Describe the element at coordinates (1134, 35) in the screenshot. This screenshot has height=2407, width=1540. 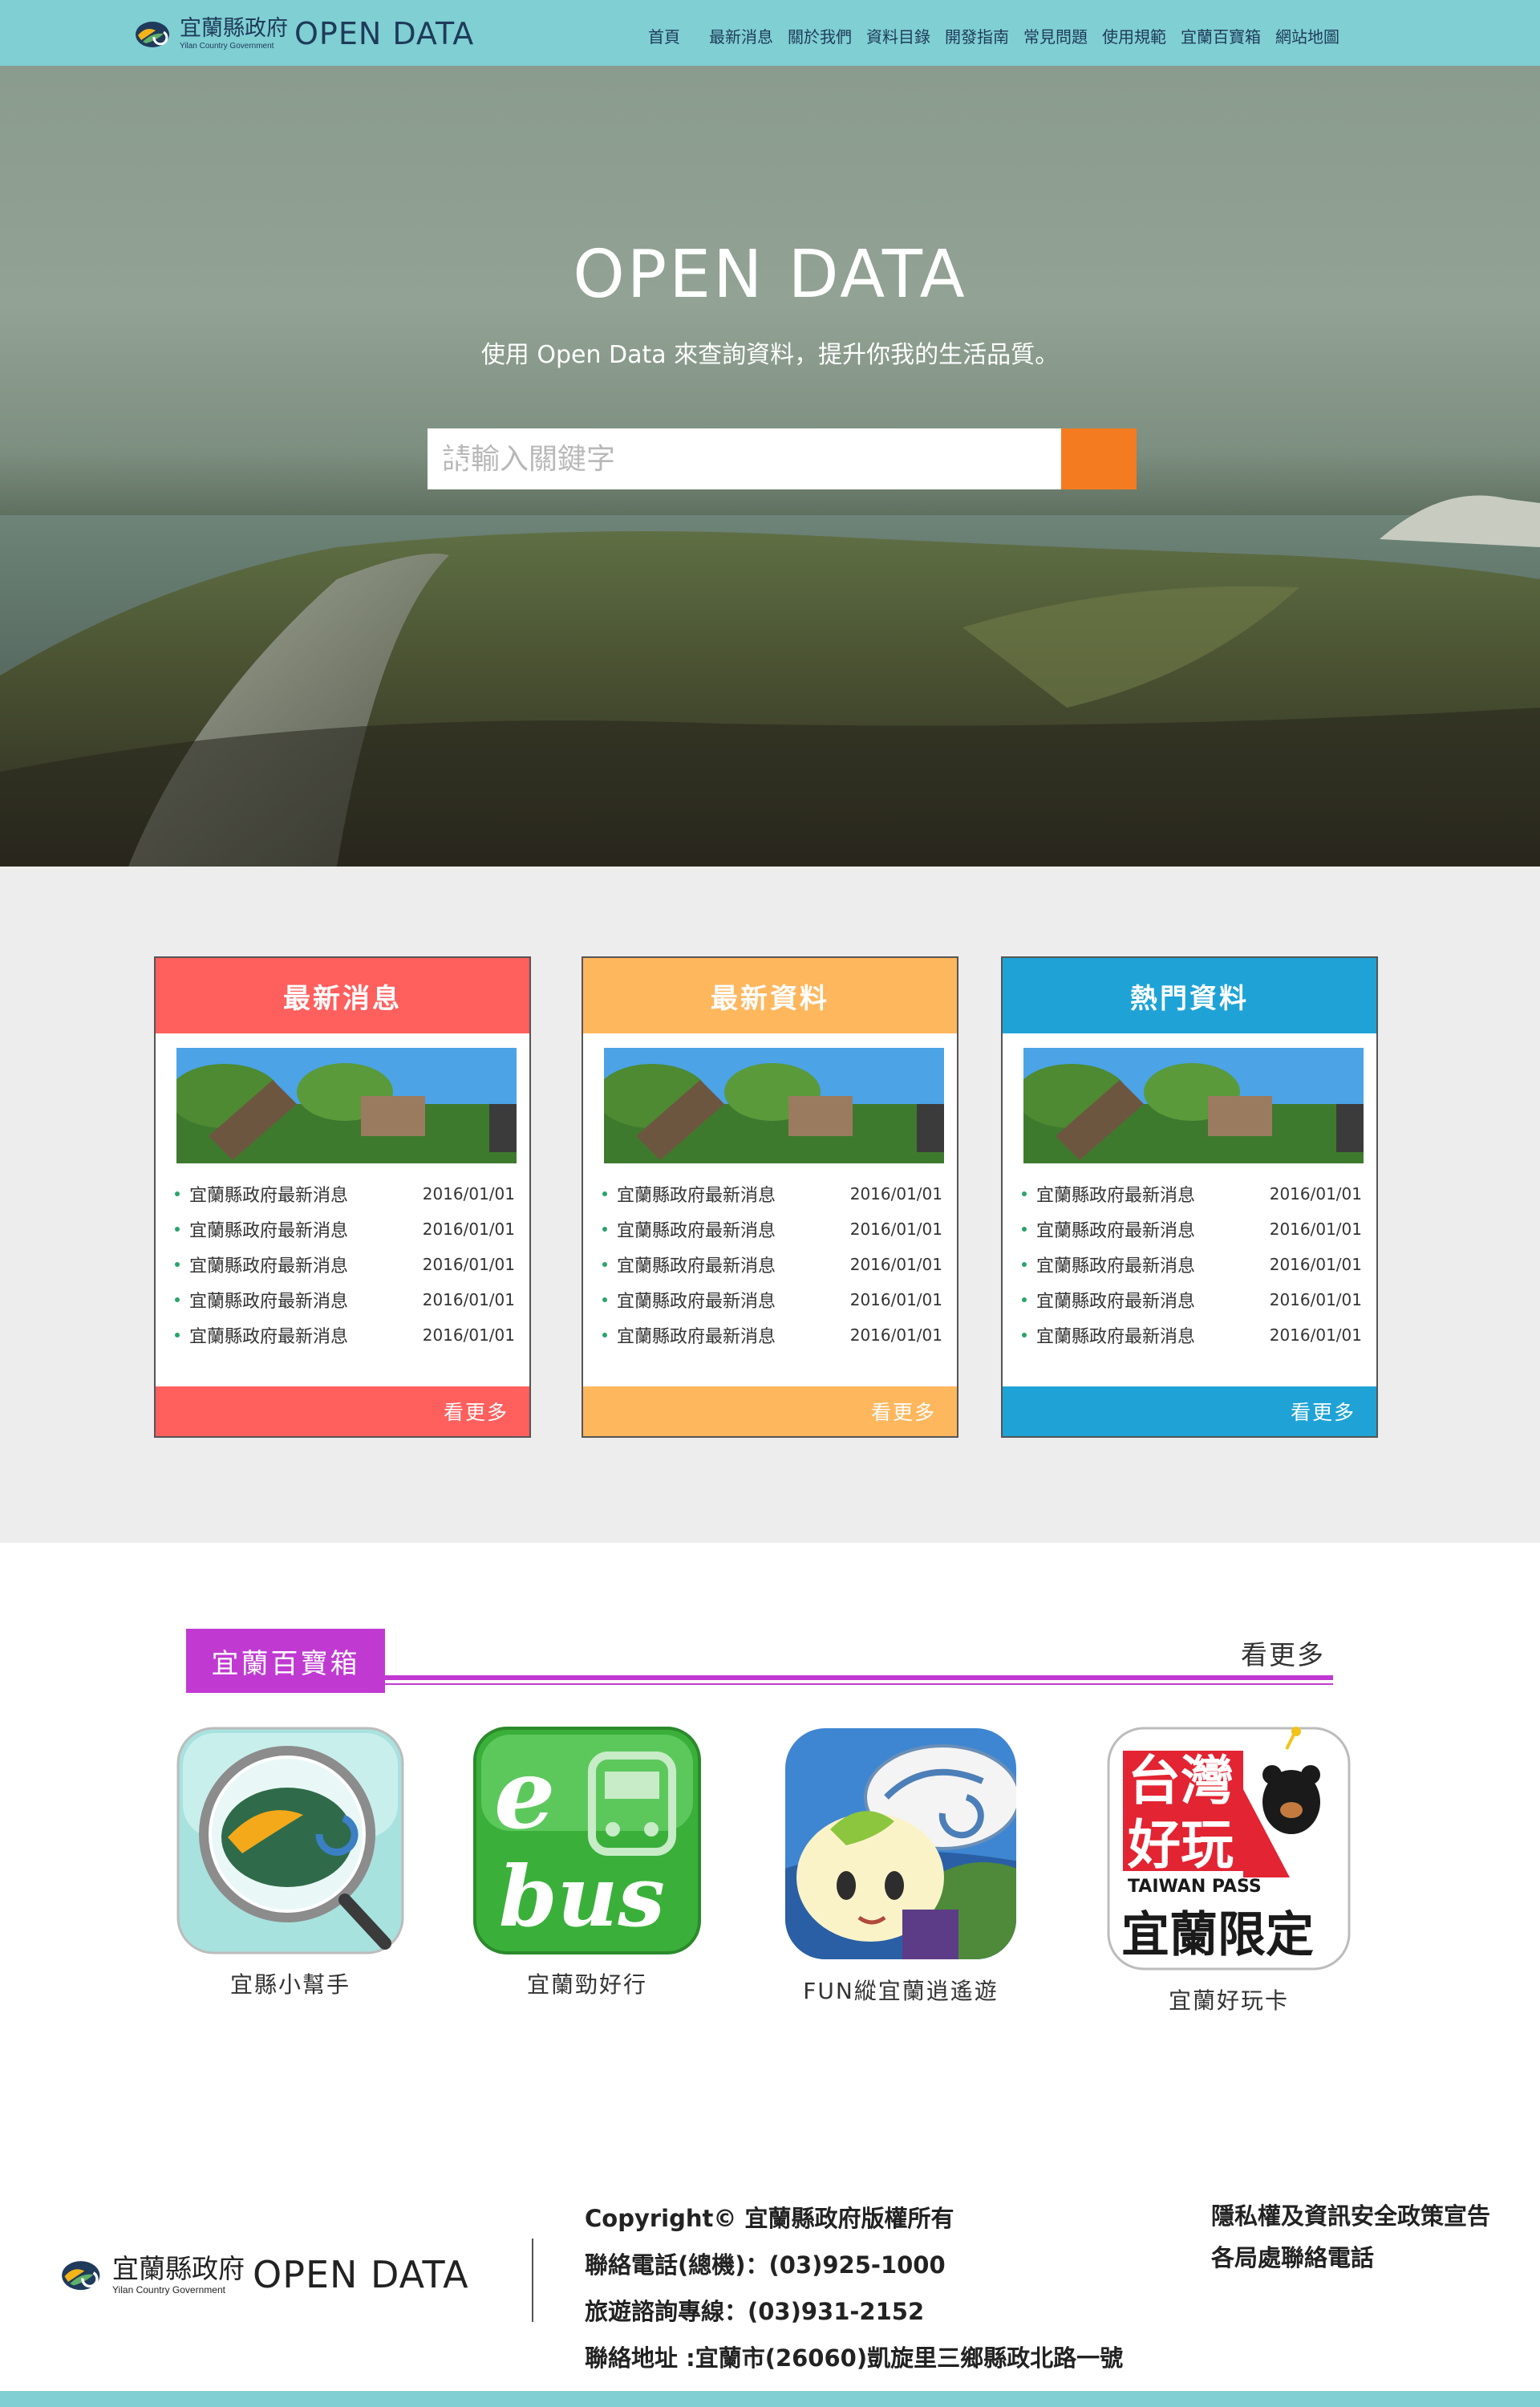
I see `nav-terms: 使用規範` at that location.